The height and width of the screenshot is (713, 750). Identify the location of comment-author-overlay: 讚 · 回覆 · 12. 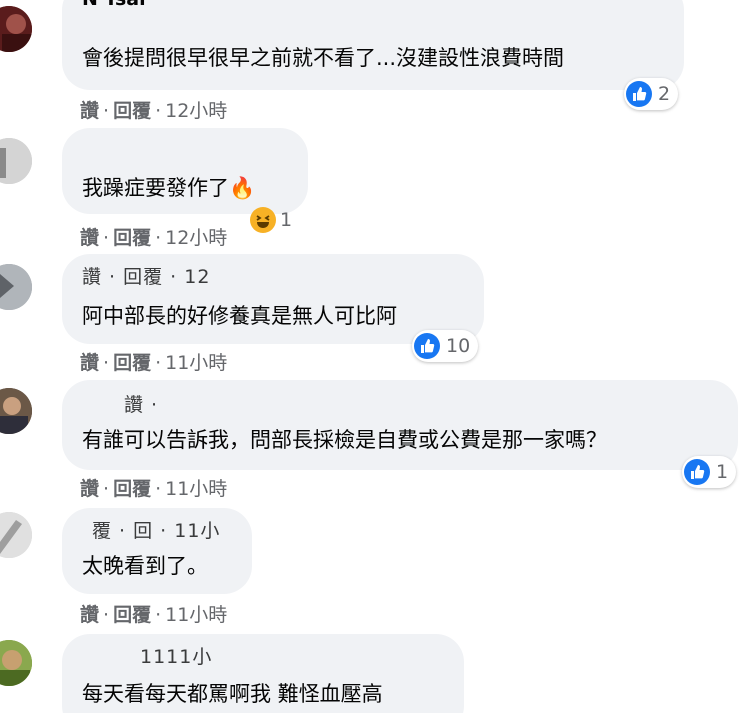
(146, 275).